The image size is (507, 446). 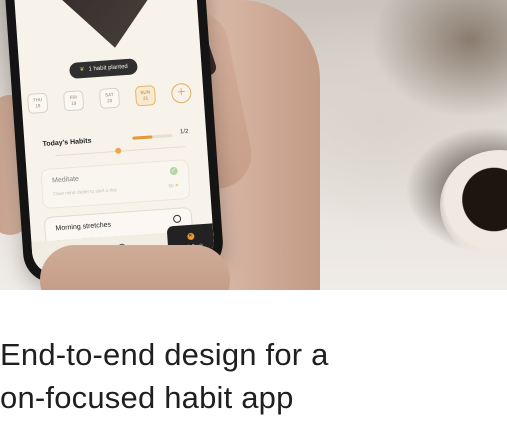 I want to click on day-number: 21, so click(x=145, y=98).